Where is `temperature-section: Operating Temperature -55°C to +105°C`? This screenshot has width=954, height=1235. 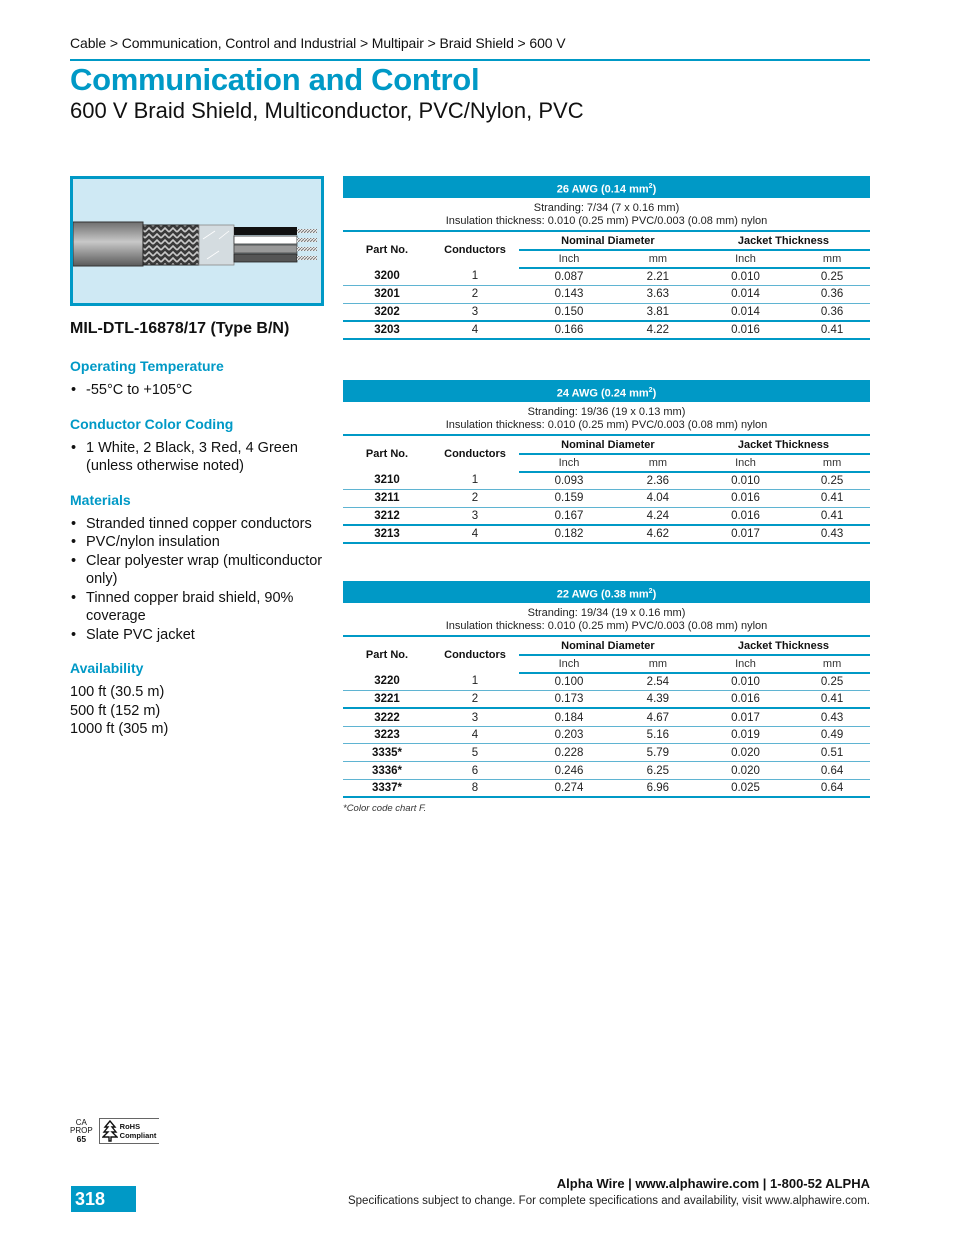 temperature-section: Operating Temperature -55°C to +105°C is located at coordinates (202, 379).